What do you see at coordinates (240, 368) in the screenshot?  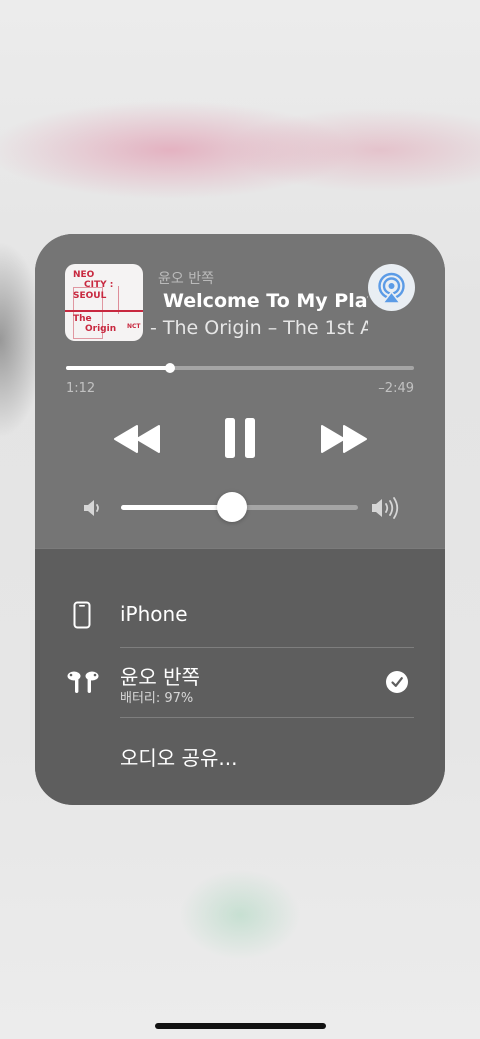 I see `playback-scrubber` at bounding box center [240, 368].